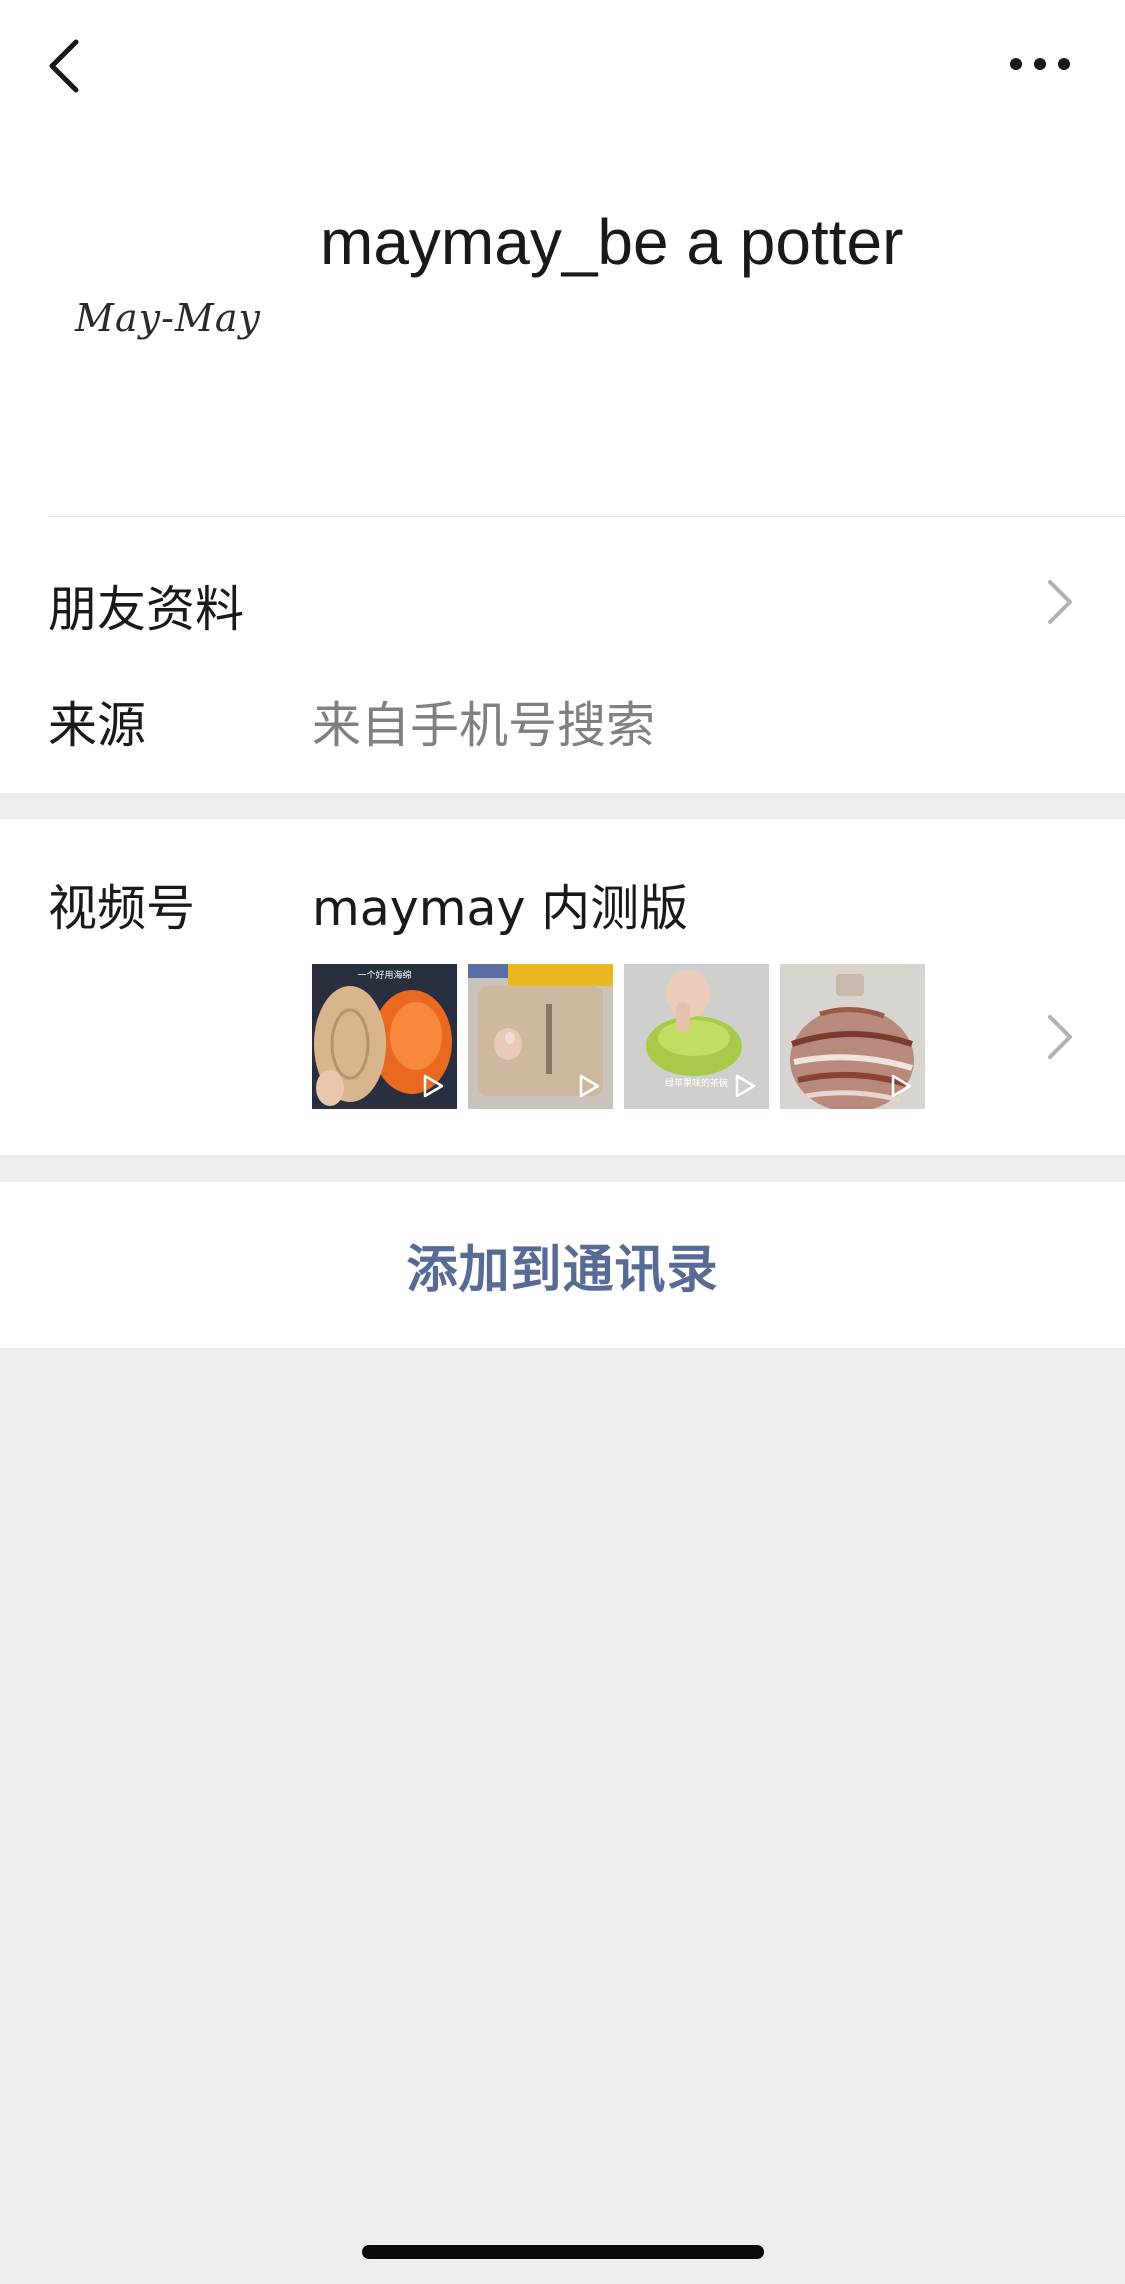 The height and width of the screenshot is (2284, 1125). I want to click on channels-row: 视频号 maymay 内测版 一个好用海绵 绿苹果味的茶碗, so click(562, 987).